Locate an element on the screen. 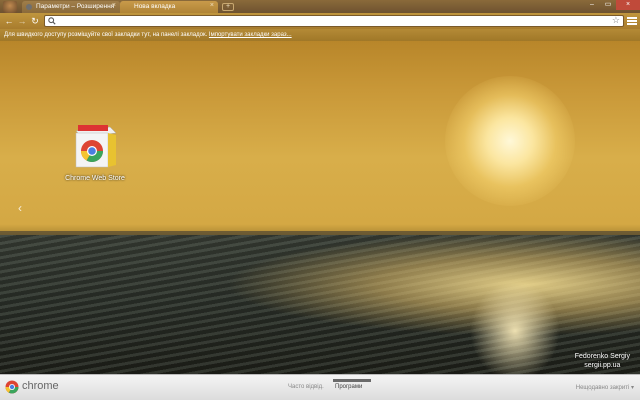 Image resolution: width=640 pixels, height=400 pixels. tab-apps: Програми is located at coordinates (348, 387).